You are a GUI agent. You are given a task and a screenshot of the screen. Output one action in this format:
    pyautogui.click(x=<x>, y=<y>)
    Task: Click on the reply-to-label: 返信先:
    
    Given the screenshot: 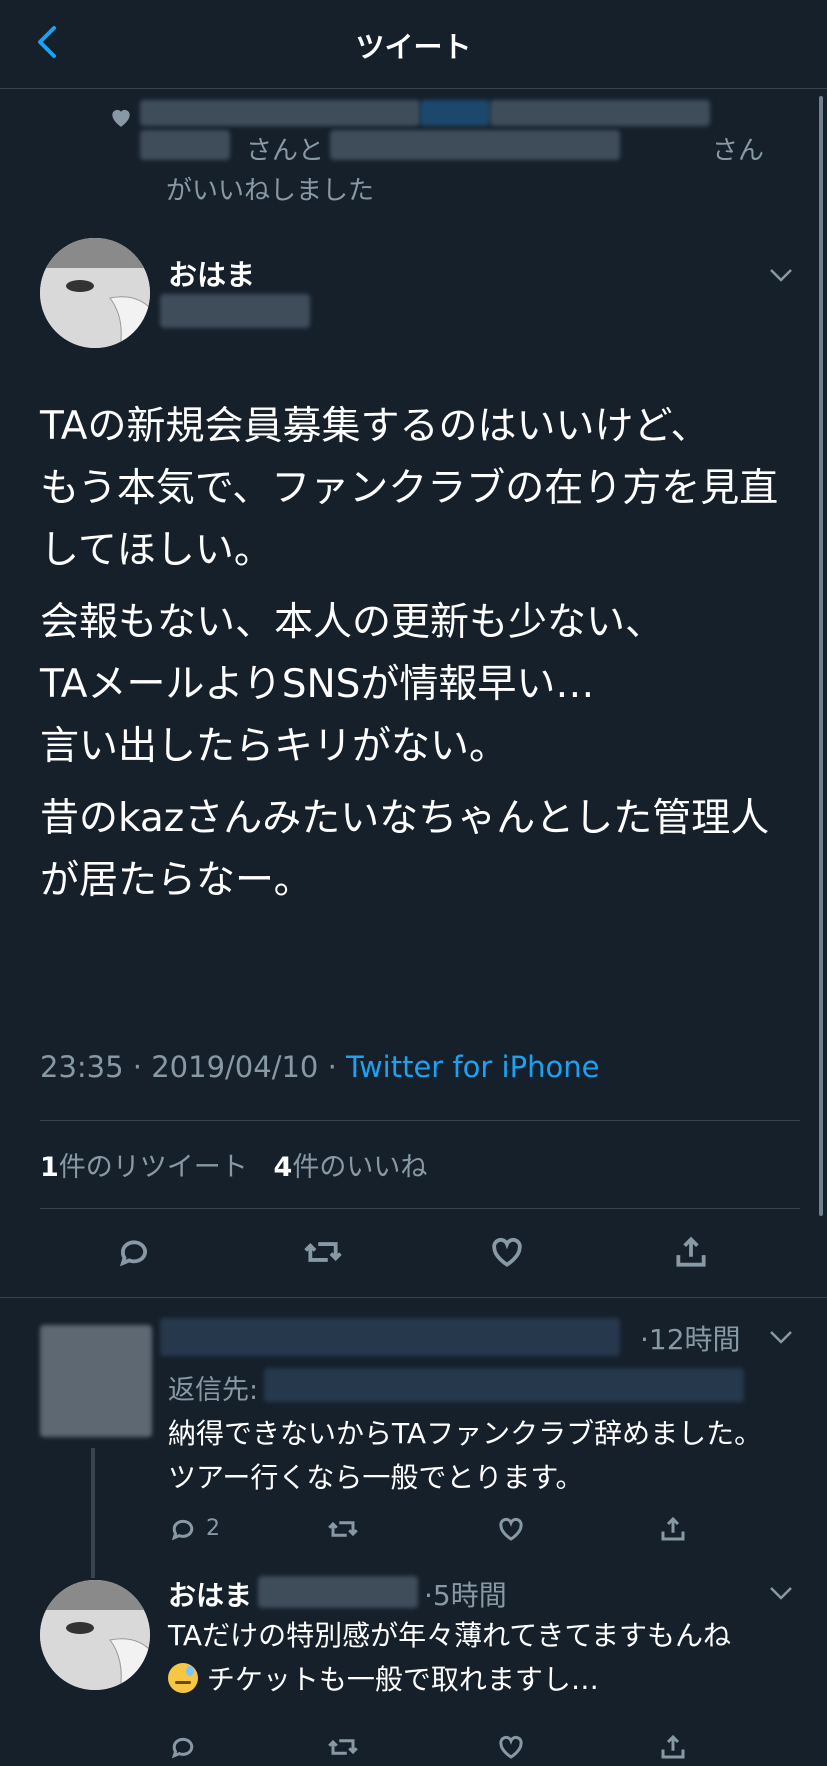 What is the action you would take?
    pyautogui.click(x=213, y=1390)
    